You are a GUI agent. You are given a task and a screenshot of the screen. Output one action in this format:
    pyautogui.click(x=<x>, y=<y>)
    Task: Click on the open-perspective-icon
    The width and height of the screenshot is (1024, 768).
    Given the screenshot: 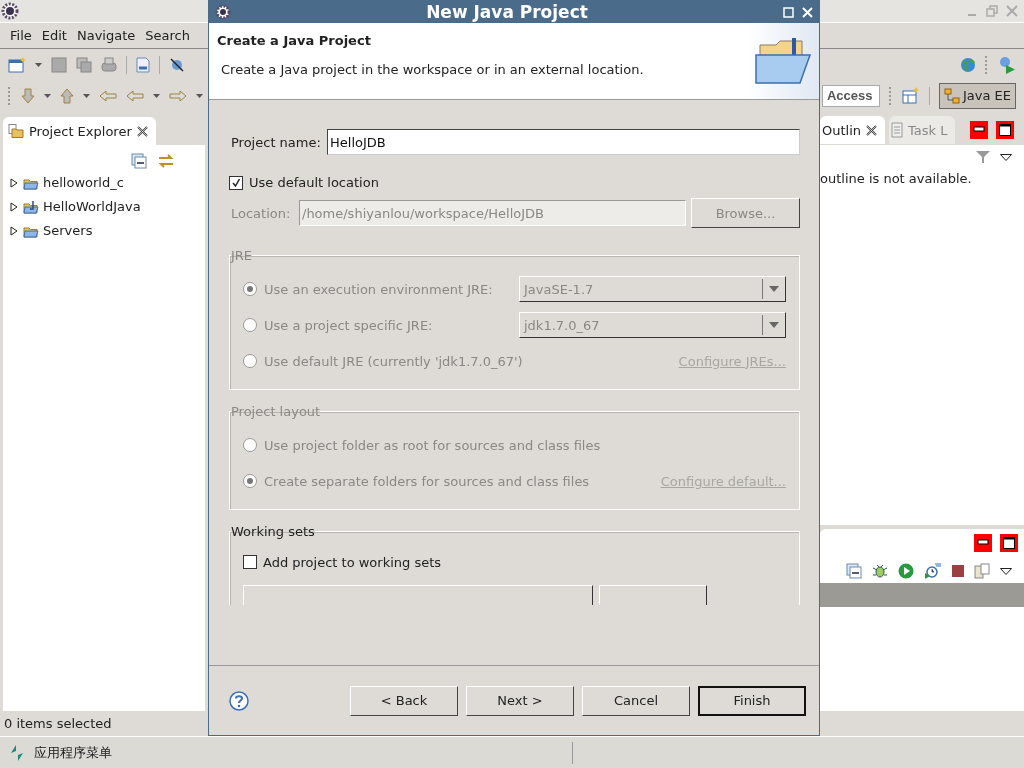 What is the action you would take?
    pyautogui.click(x=910, y=95)
    